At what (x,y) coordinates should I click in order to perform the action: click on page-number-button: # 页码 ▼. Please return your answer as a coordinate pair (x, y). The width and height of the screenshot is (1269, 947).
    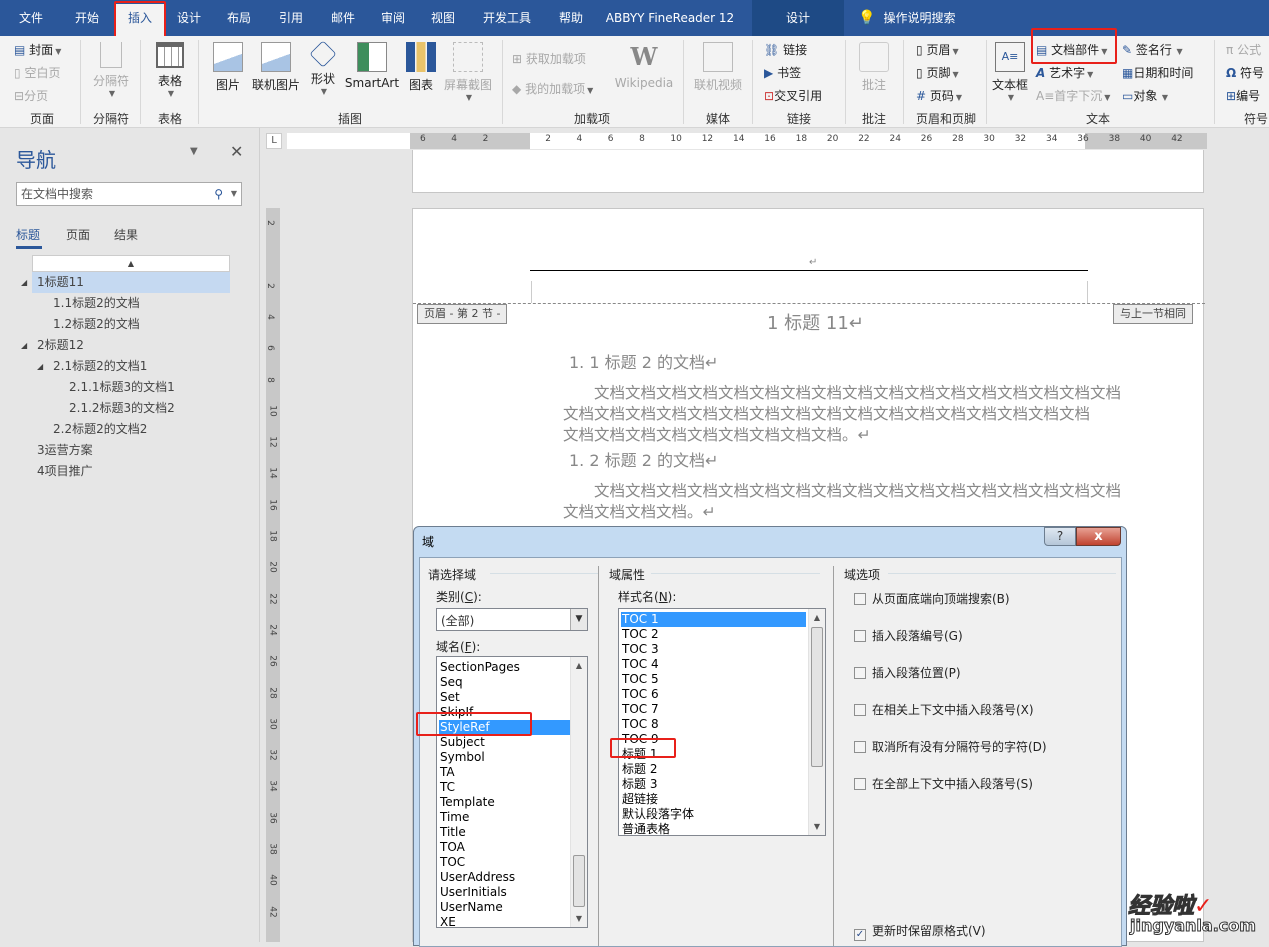
    Looking at the image, I should click on (939, 95).